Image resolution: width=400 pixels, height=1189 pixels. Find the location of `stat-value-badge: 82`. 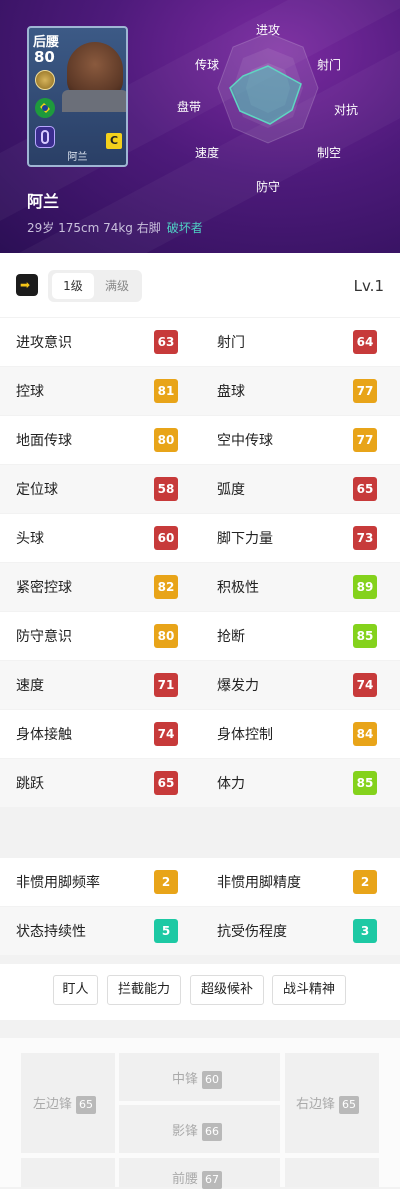

stat-value-badge: 82 is located at coordinates (166, 587).